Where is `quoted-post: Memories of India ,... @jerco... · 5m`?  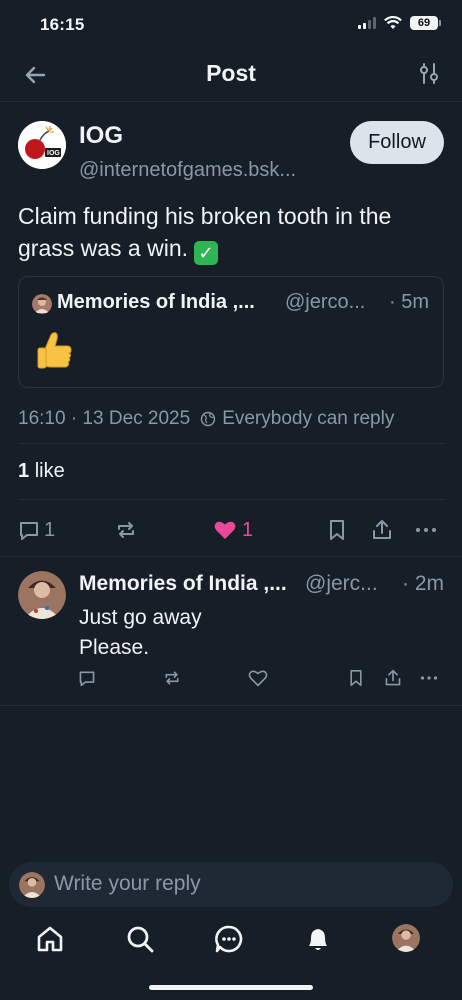 quoted-post: Memories of India ,... @jerco... · 5m is located at coordinates (231, 332).